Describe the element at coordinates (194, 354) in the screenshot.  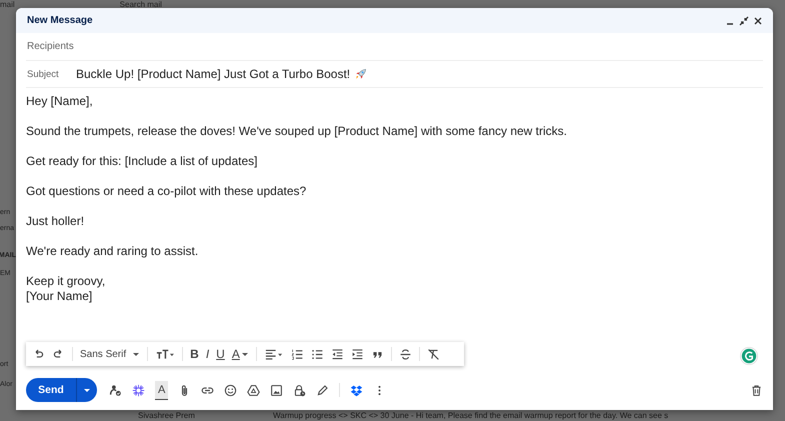
I see `bold-button: B` at that location.